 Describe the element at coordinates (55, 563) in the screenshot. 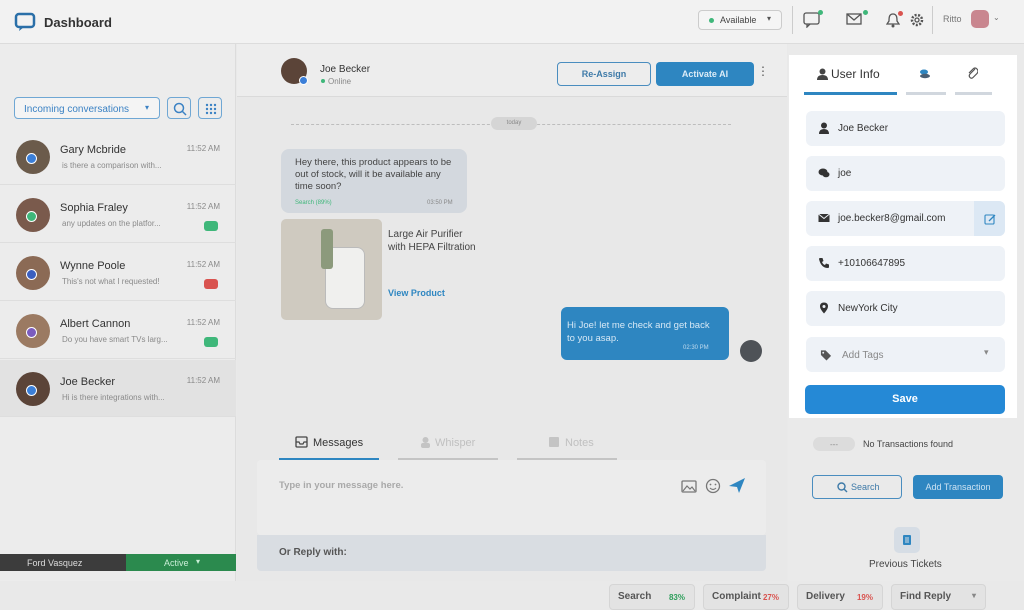

I see `agent-name: Ford Vasquez` at that location.